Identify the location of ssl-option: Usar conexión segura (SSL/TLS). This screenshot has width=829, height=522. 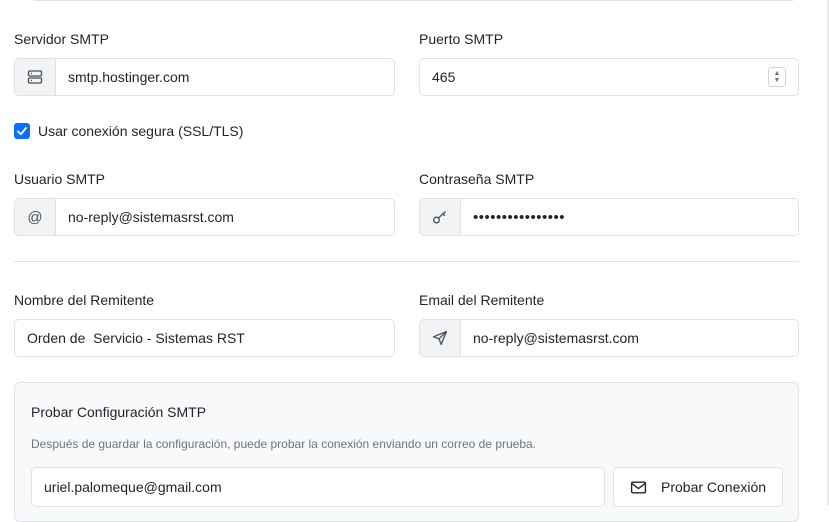
(128, 131).